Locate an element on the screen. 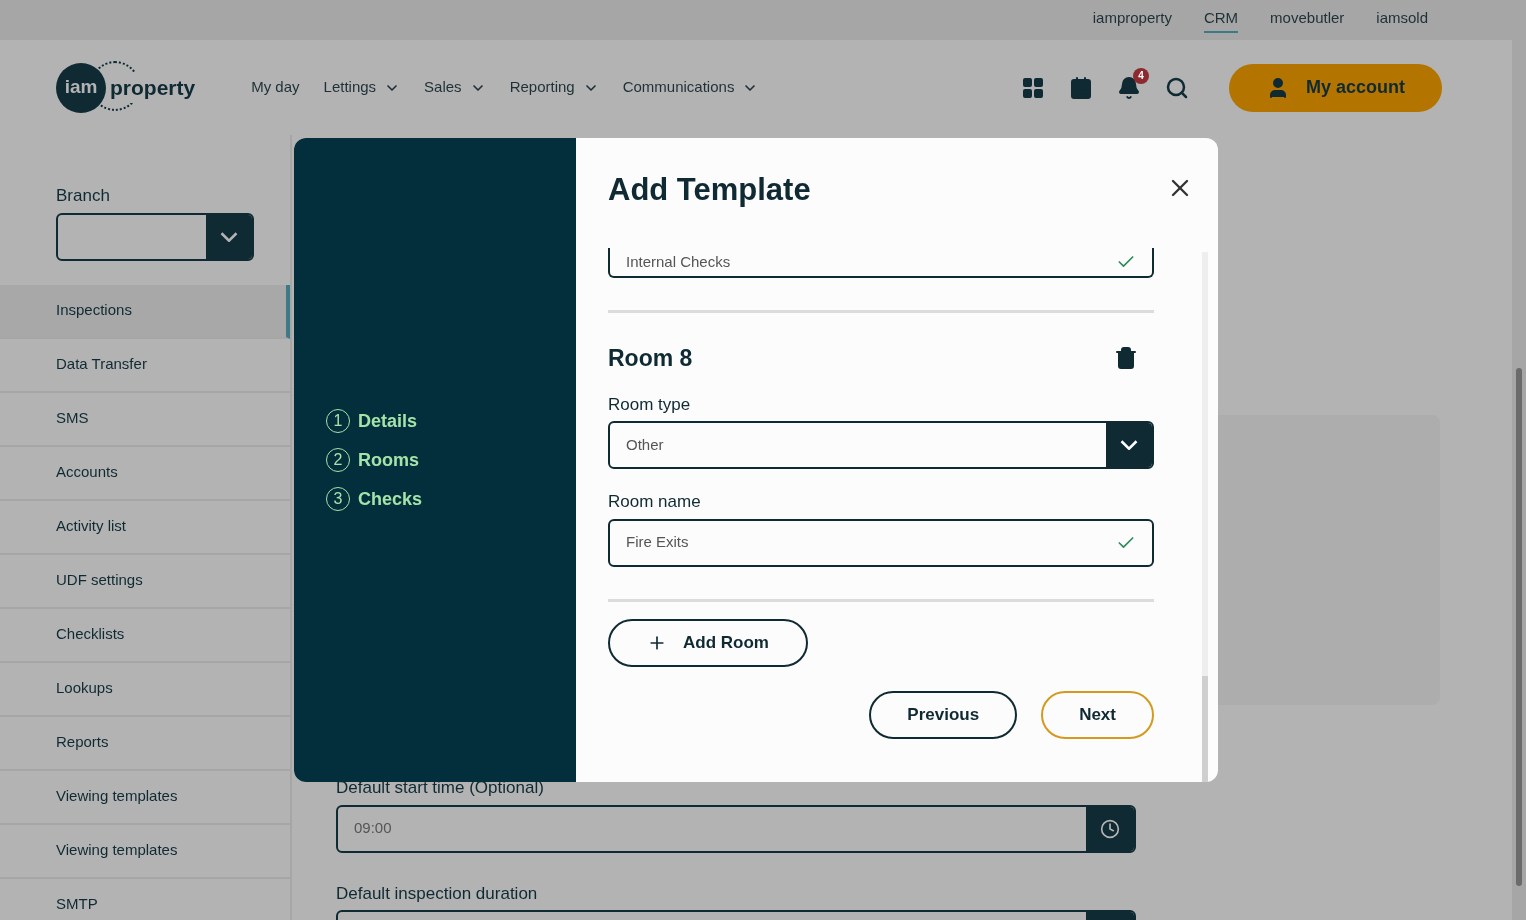  next-button: Next is located at coordinates (1097, 714).